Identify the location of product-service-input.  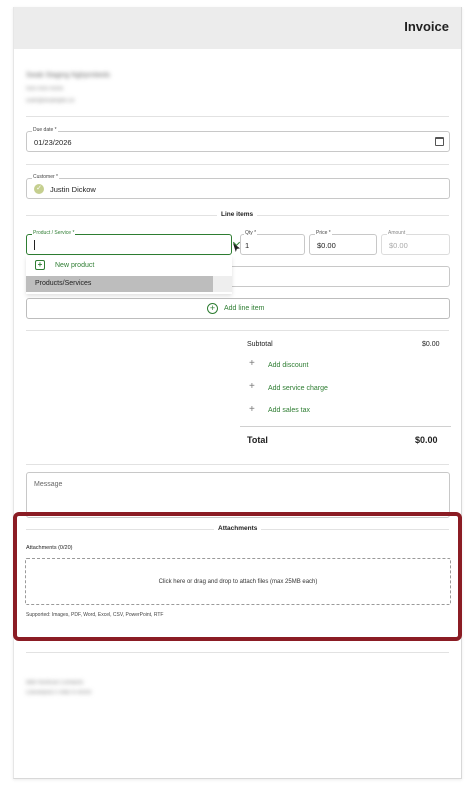
(129, 244).